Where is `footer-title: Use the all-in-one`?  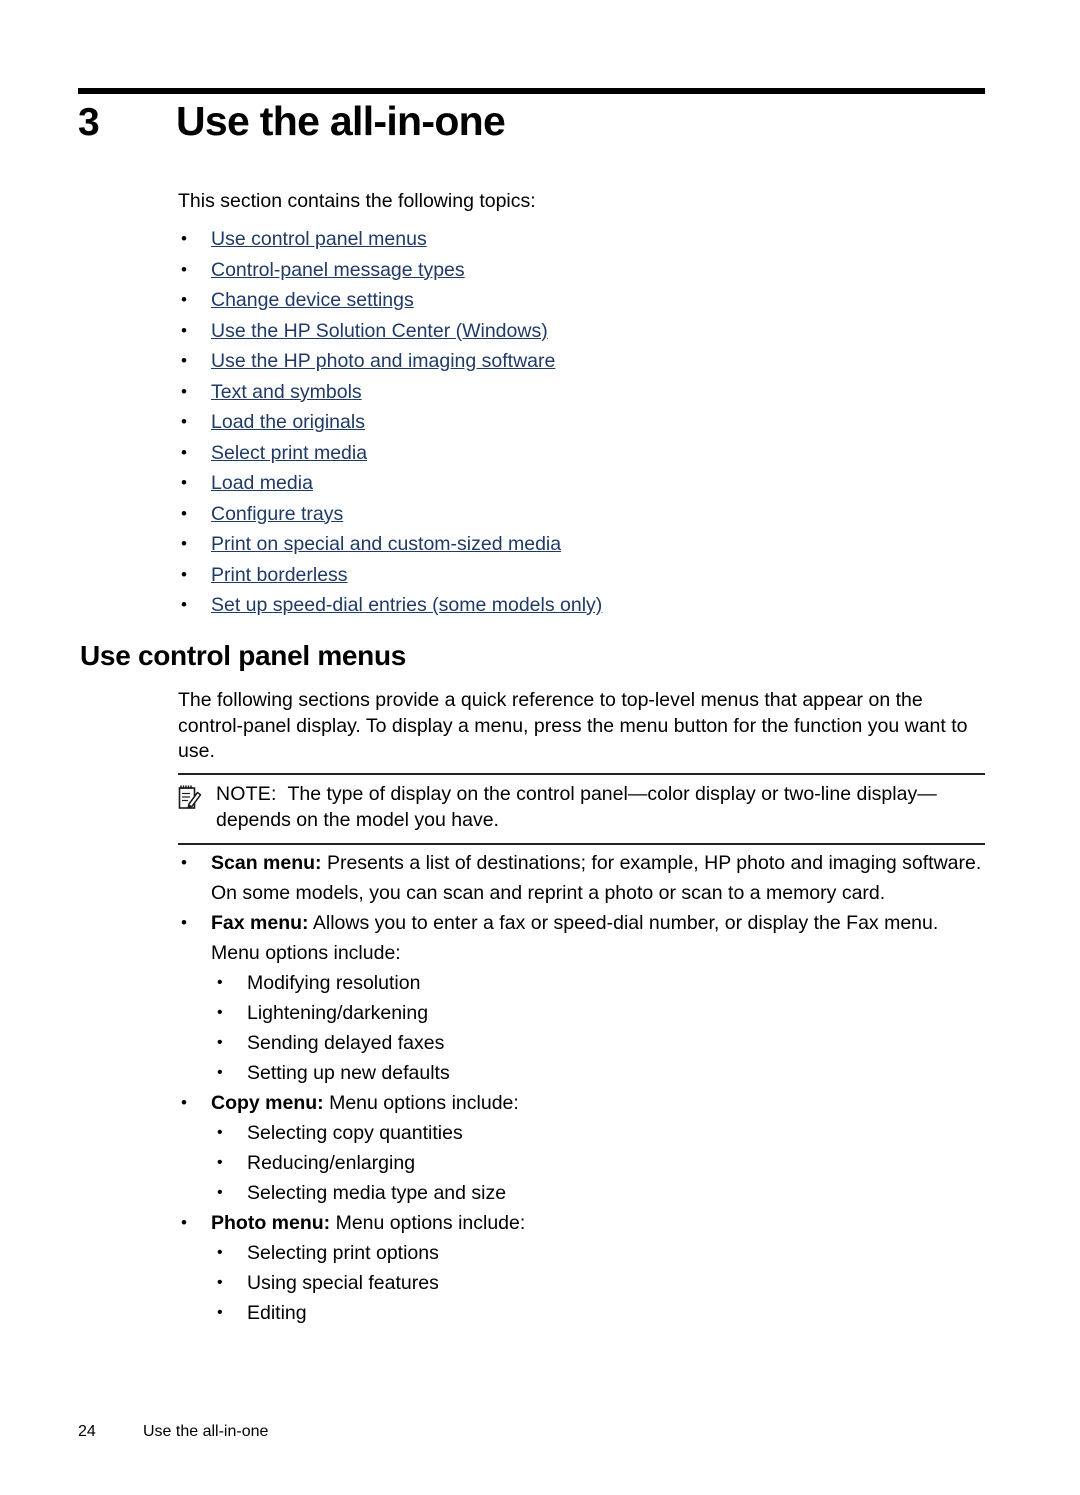 footer-title: Use the all-in-one is located at coordinates (206, 1431).